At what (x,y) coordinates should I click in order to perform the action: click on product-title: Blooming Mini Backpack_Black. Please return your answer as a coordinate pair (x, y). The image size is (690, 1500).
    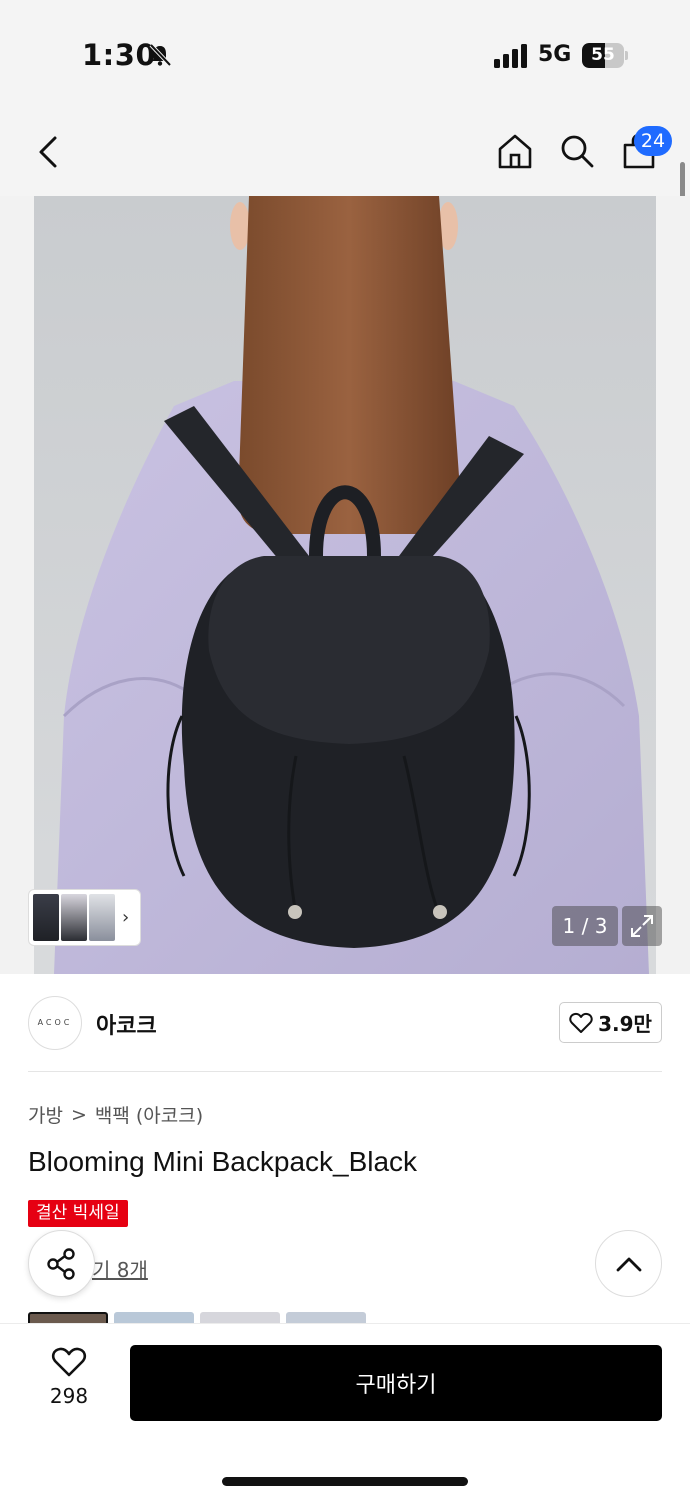
    Looking at the image, I should click on (223, 1161).